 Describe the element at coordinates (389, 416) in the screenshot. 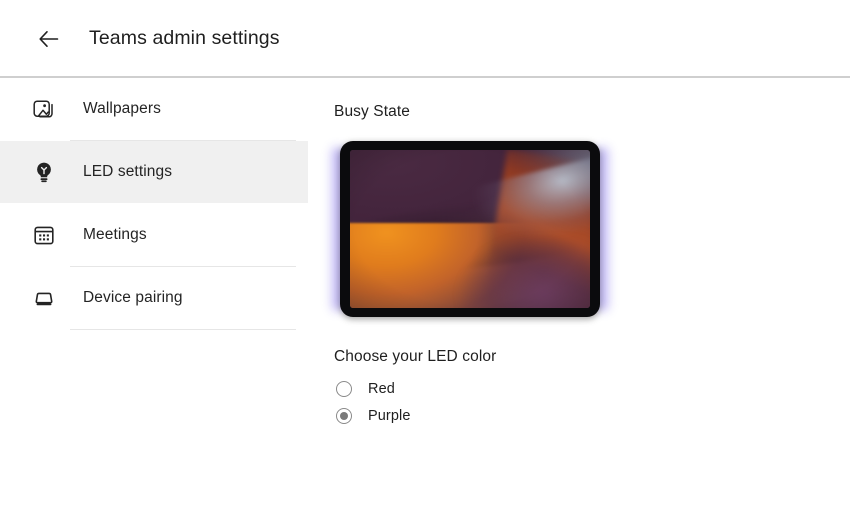

I see `radio-label: Purple` at that location.